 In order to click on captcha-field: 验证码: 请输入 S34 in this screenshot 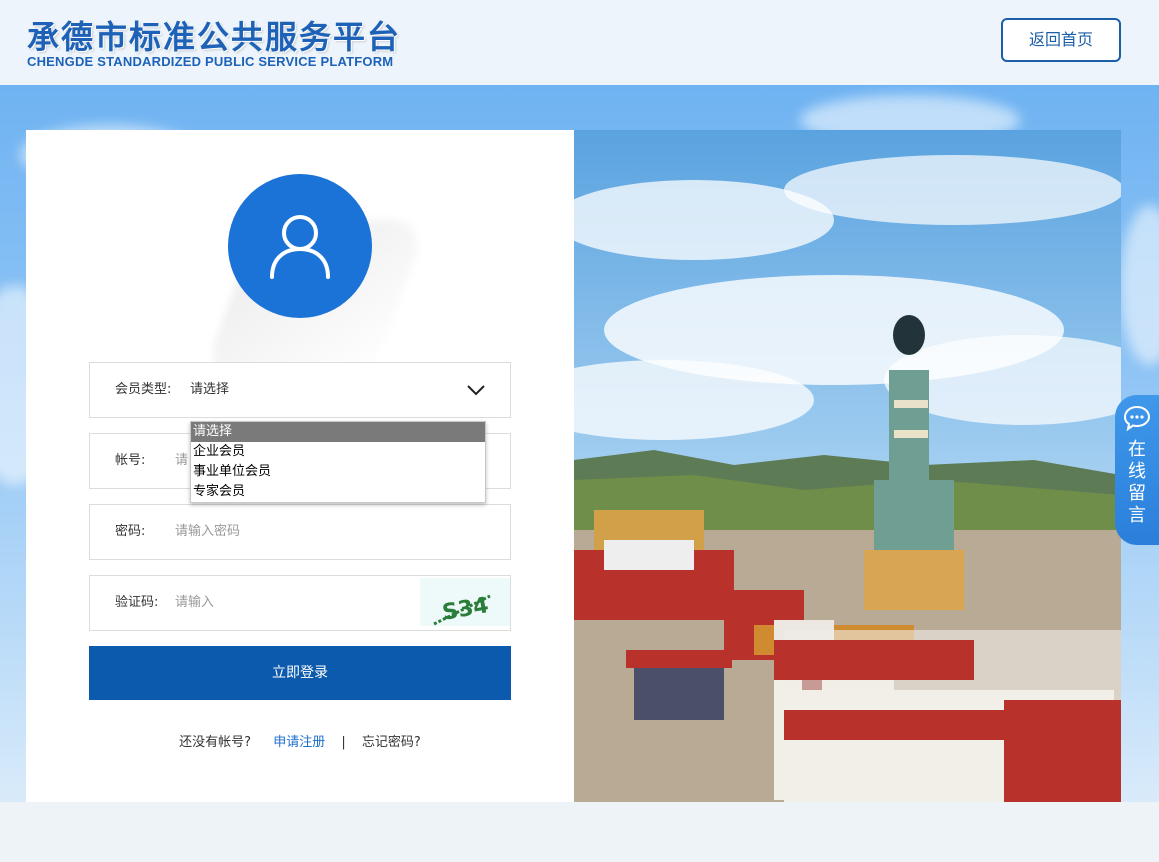, I will do `click(300, 603)`.